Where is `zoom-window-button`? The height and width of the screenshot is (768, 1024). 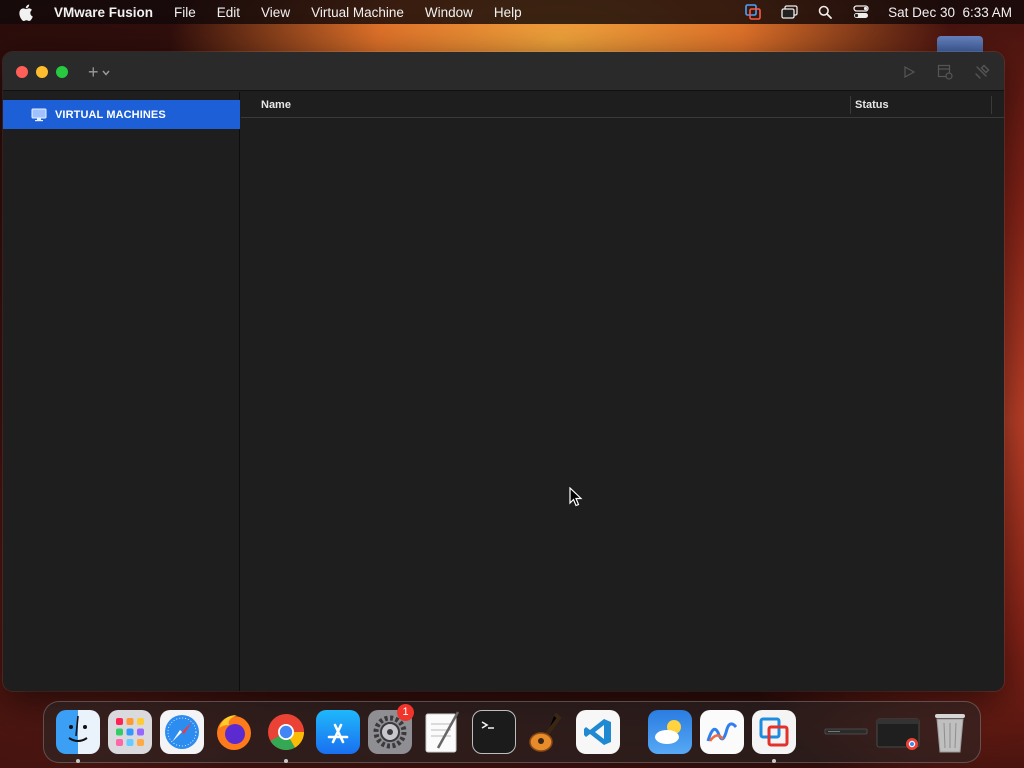
zoom-window-button is located at coordinates (62, 72).